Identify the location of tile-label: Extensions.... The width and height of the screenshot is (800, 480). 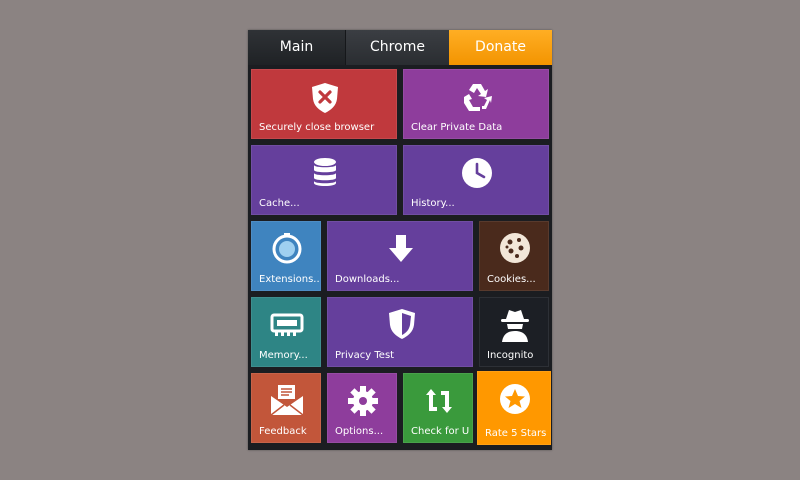
(290, 279).